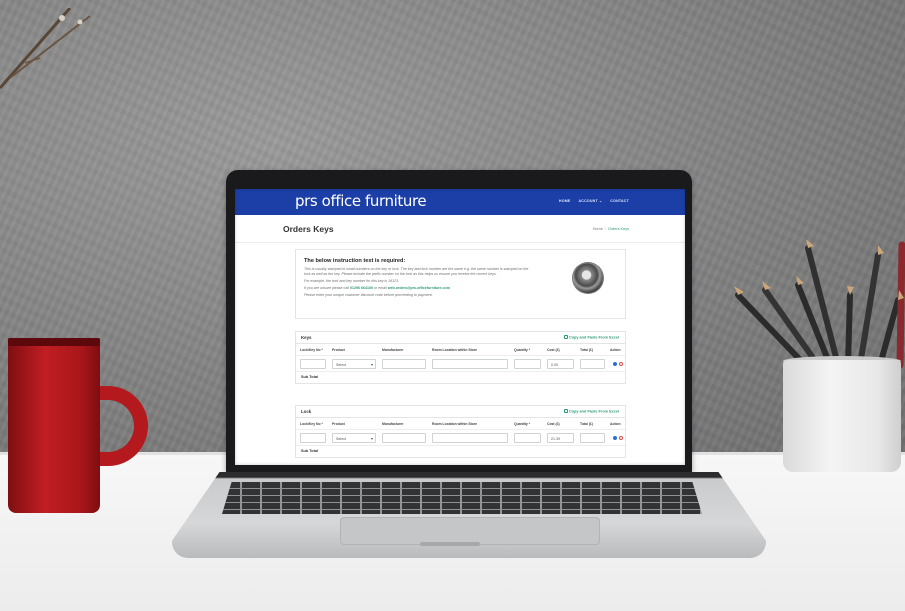 Image resolution: width=905 pixels, height=611 pixels. I want to click on keys-card-header: Keys Copy and Paste From Excel, so click(460, 338).